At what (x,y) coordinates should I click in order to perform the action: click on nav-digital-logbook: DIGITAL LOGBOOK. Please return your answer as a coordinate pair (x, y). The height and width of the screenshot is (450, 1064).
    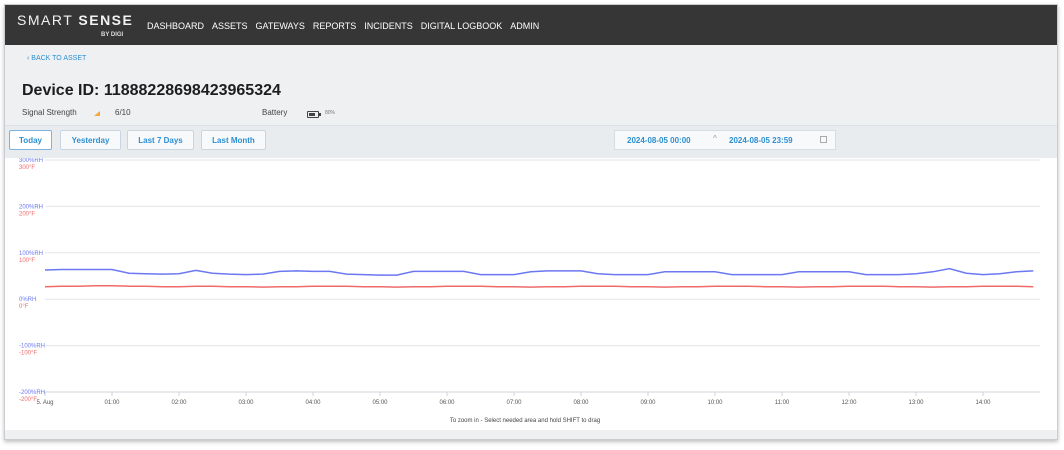
    Looking at the image, I should click on (462, 26).